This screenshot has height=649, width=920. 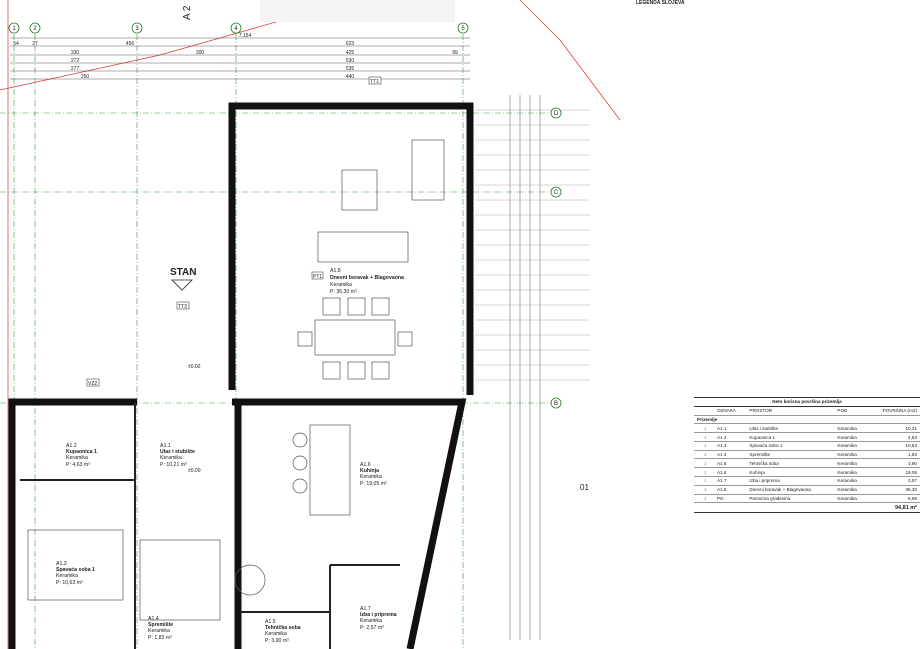 I want to click on room-area: P: 10,63 m², so click(x=69, y=583).